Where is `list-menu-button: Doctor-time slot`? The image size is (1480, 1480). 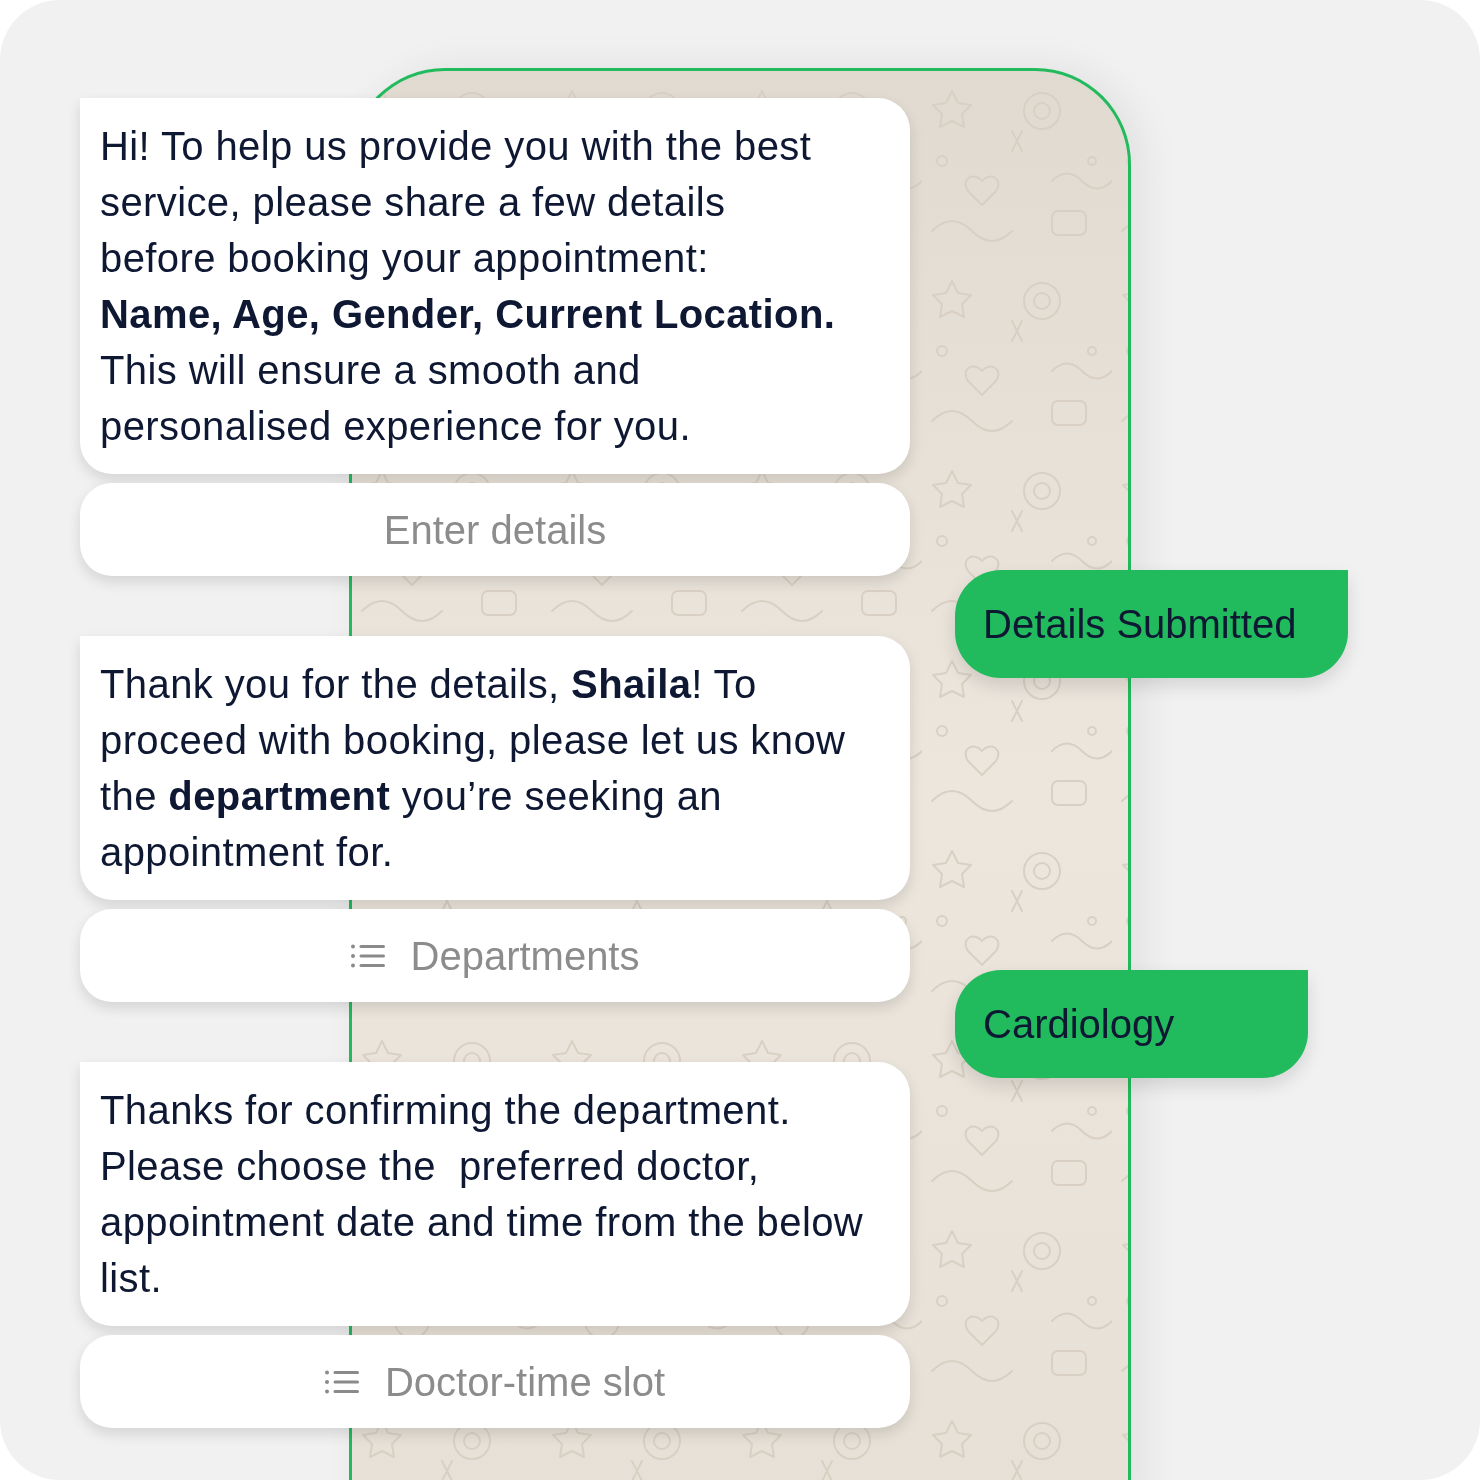
list-menu-button: Doctor-time slot is located at coordinates (495, 1381).